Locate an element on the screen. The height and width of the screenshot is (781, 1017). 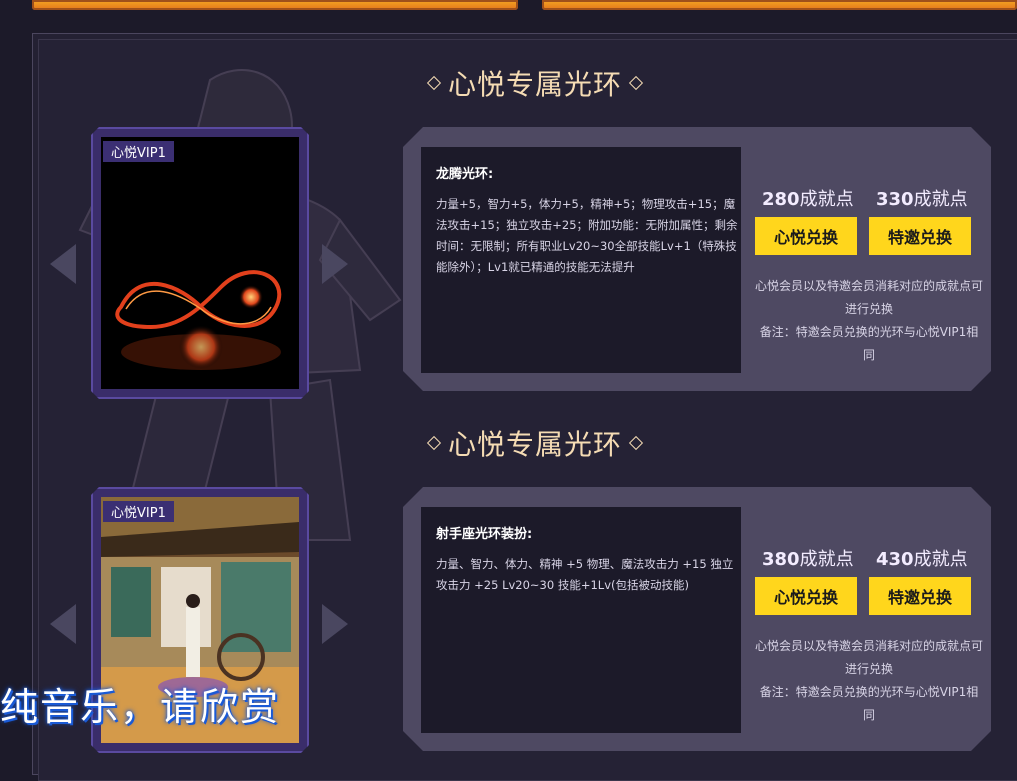
invite-points-cost: 330成就点 is located at coordinates (922, 198).